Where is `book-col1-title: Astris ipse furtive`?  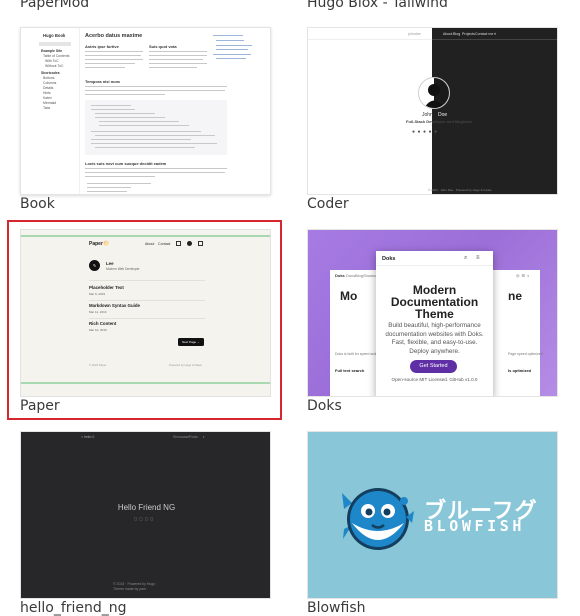
book-col1-title: Astris ipse furtive is located at coordinates (102, 46).